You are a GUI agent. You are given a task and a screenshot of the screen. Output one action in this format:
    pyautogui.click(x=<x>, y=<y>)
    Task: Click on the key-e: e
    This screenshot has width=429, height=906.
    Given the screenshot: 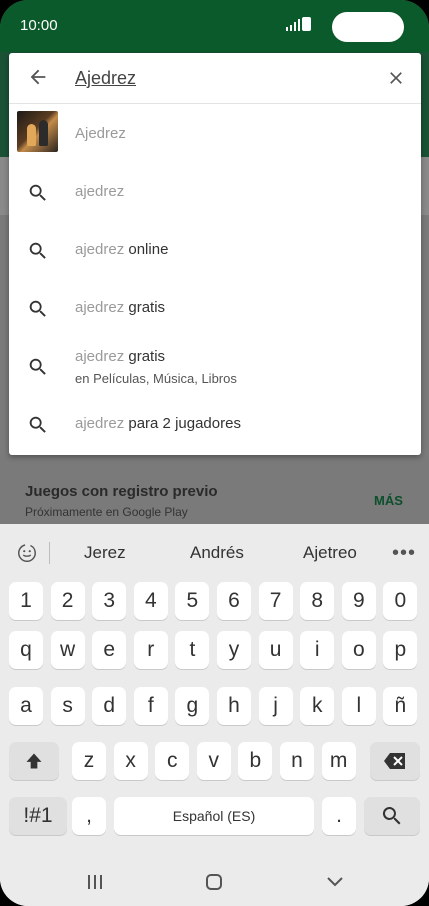 What is the action you would take?
    pyautogui.click(x=109, y=650)
    